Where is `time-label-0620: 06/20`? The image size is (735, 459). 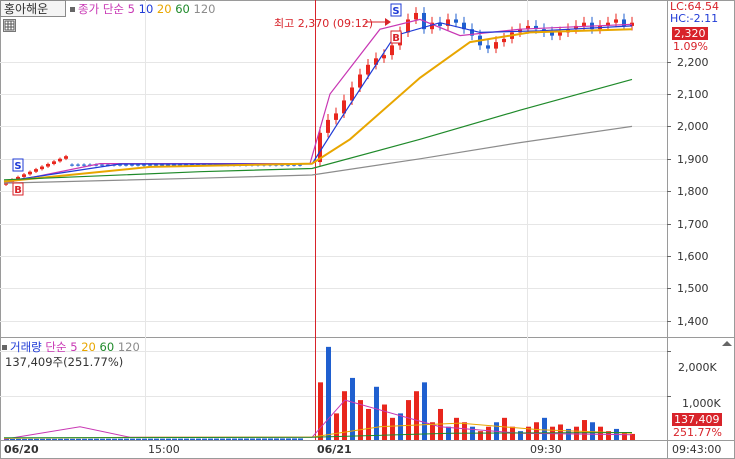
time-label-0620: 06/20 is located at coordinates (21, 449).